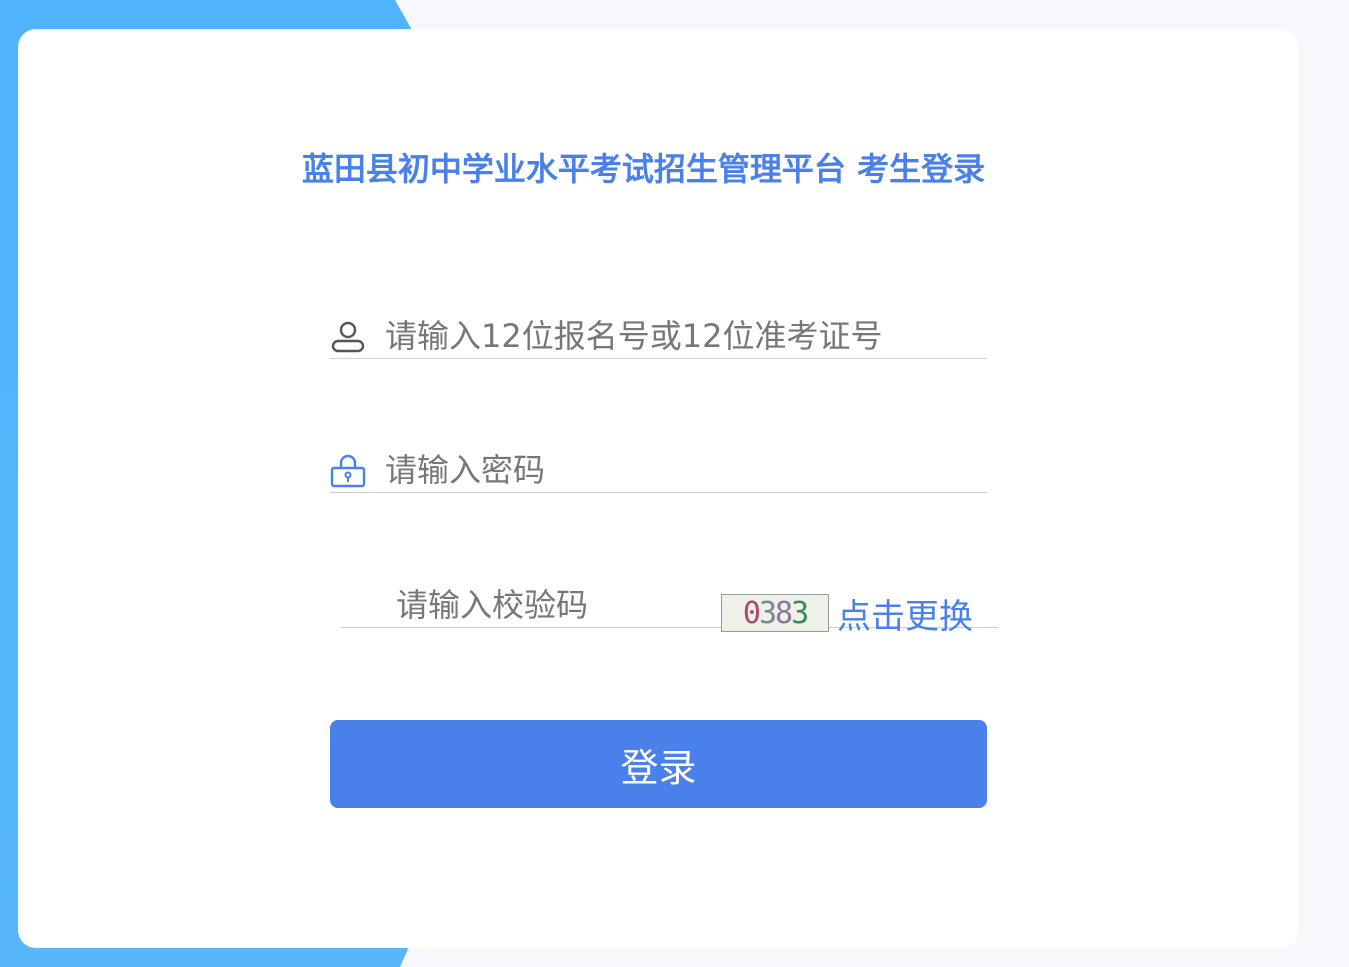 The image size is (1349, 967). Describe the element at coordinates (348, 337) in the screenshot. I see `user-icon` at that location.